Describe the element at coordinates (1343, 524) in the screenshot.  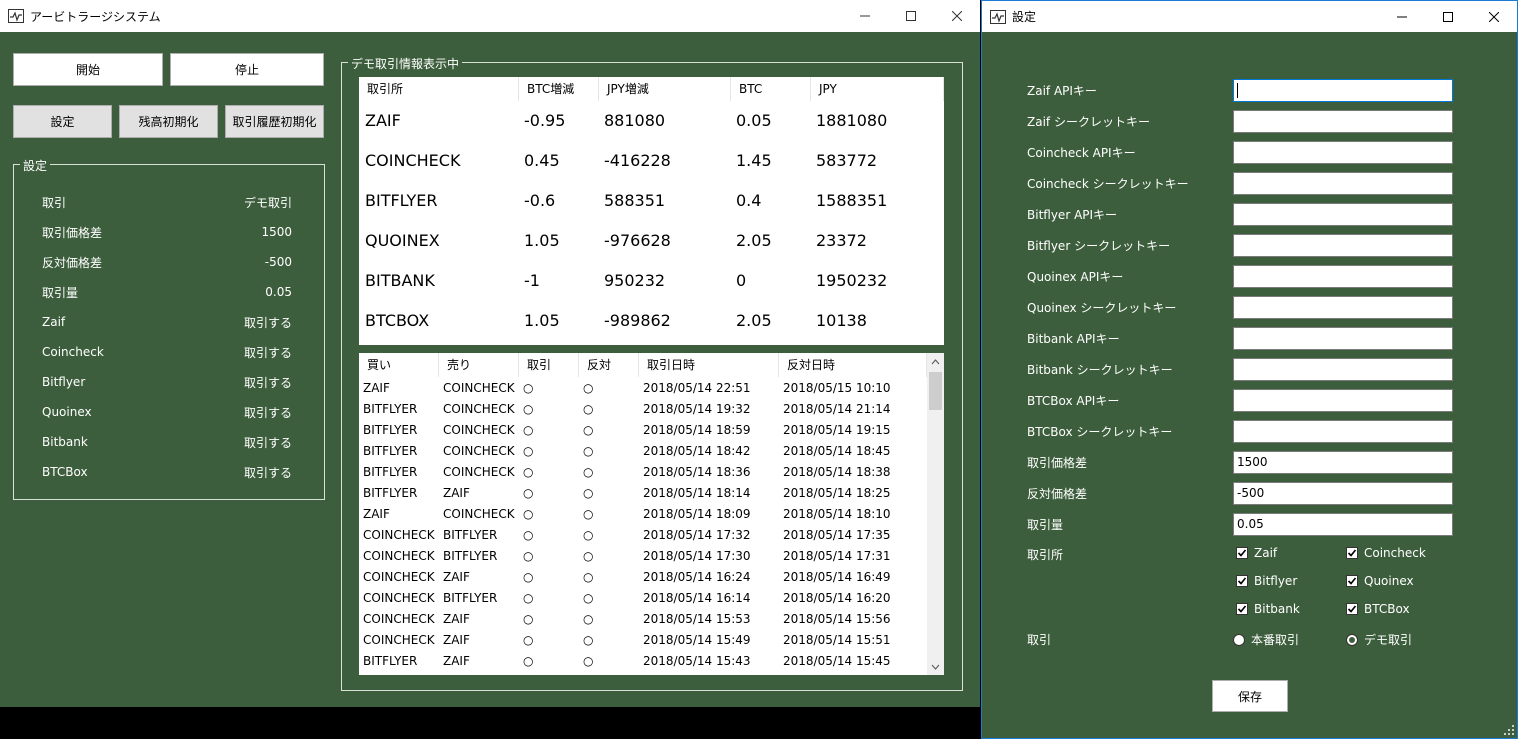
I see `settings-text-field: 0.05` at that location.